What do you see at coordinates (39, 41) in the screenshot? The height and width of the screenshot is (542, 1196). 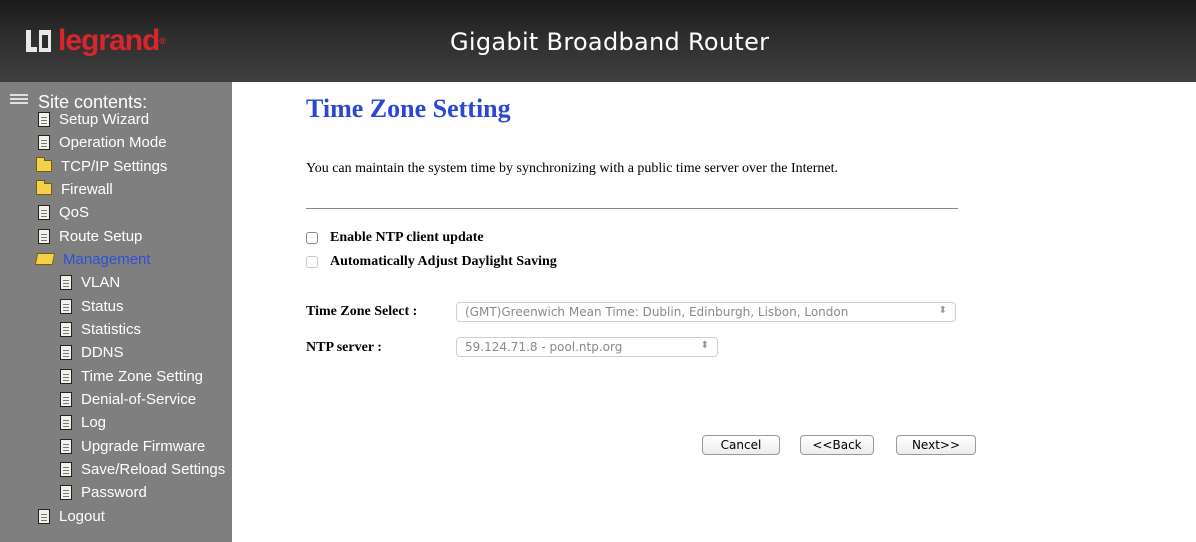 I see `legrand-logo-mark` at bounding box center [39, 41].